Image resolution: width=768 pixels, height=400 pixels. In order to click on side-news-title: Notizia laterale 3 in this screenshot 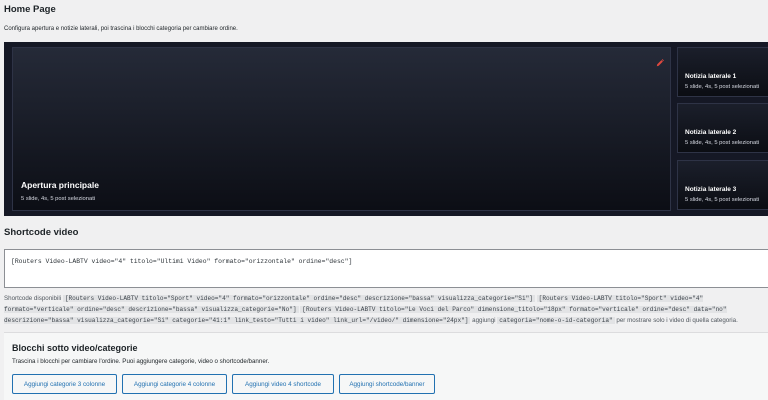, I will do `click(711, 189)`.